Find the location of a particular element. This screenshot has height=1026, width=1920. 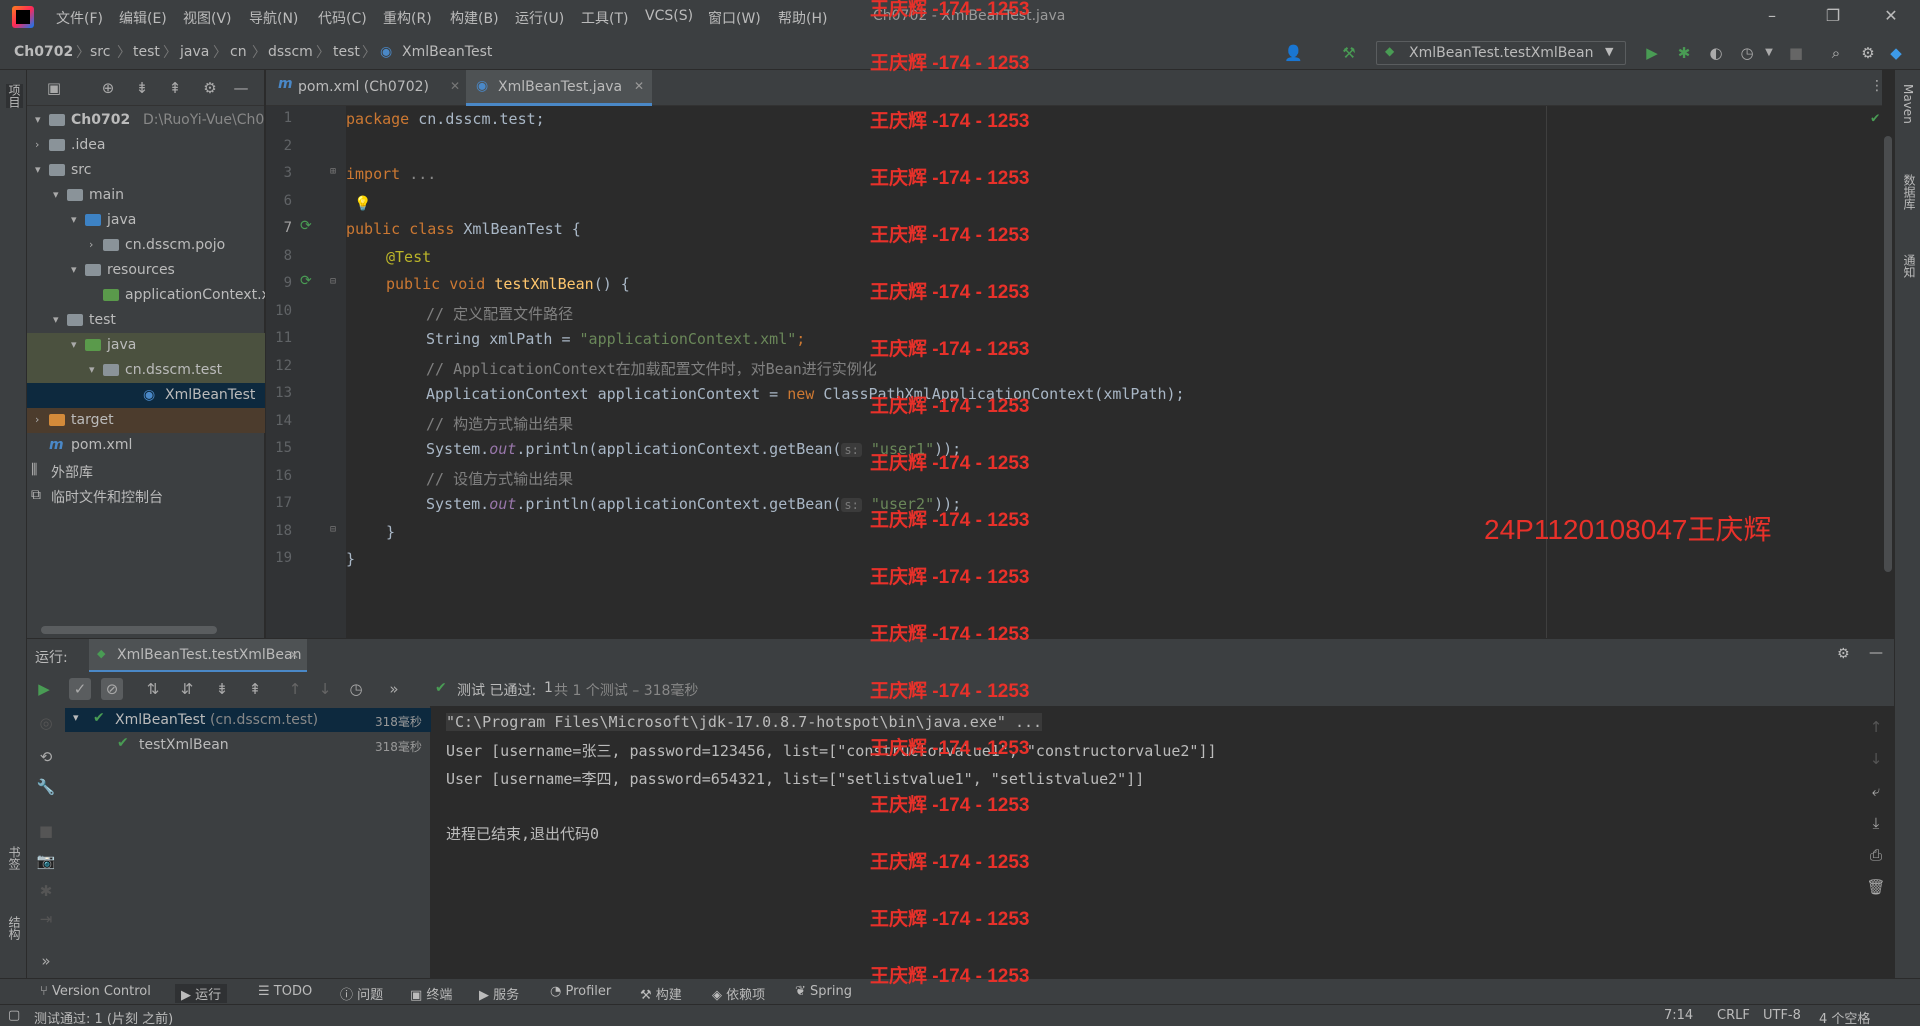

tab-dependencies: ◈ 依赖项 is located at coordinates (738, 993).